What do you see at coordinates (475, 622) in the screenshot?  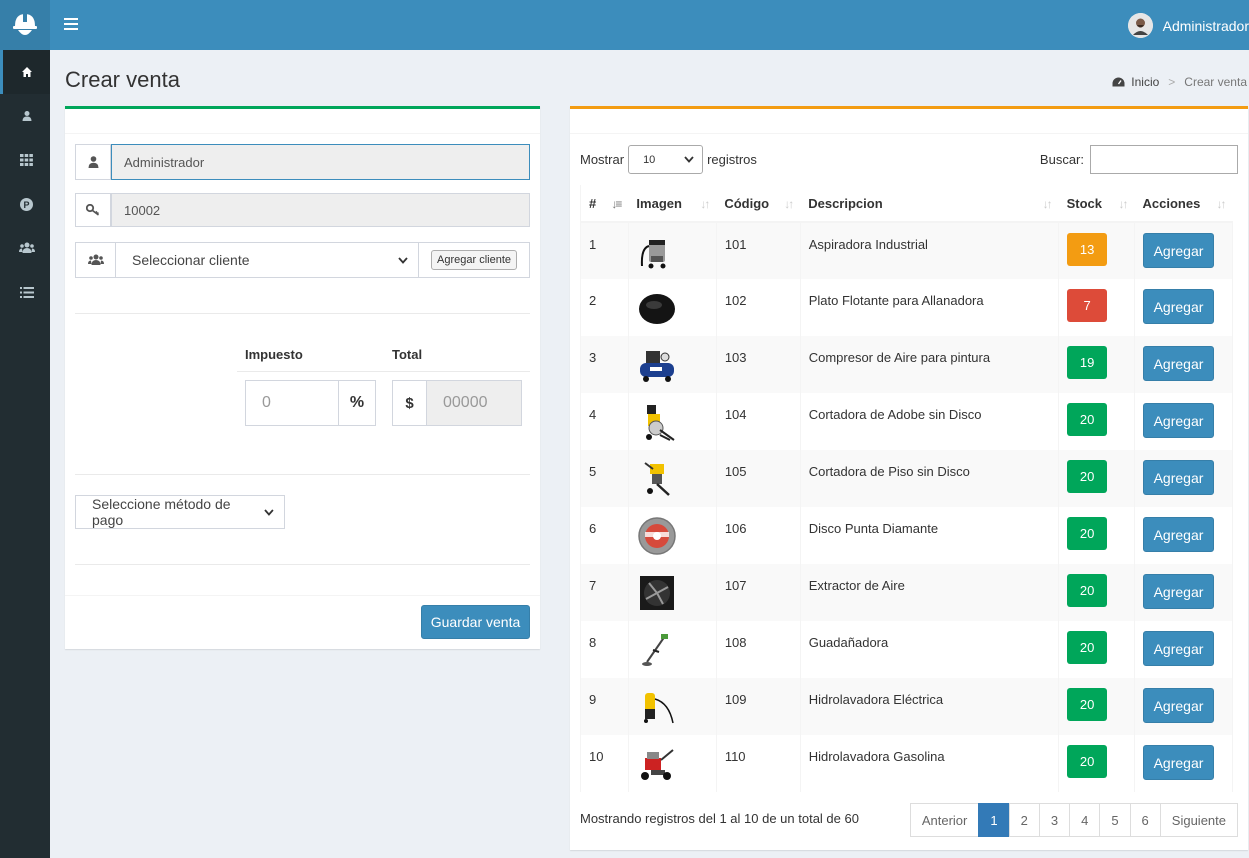 I see `save-sale-button: Guardar venta` at bounding box center [475, 622].